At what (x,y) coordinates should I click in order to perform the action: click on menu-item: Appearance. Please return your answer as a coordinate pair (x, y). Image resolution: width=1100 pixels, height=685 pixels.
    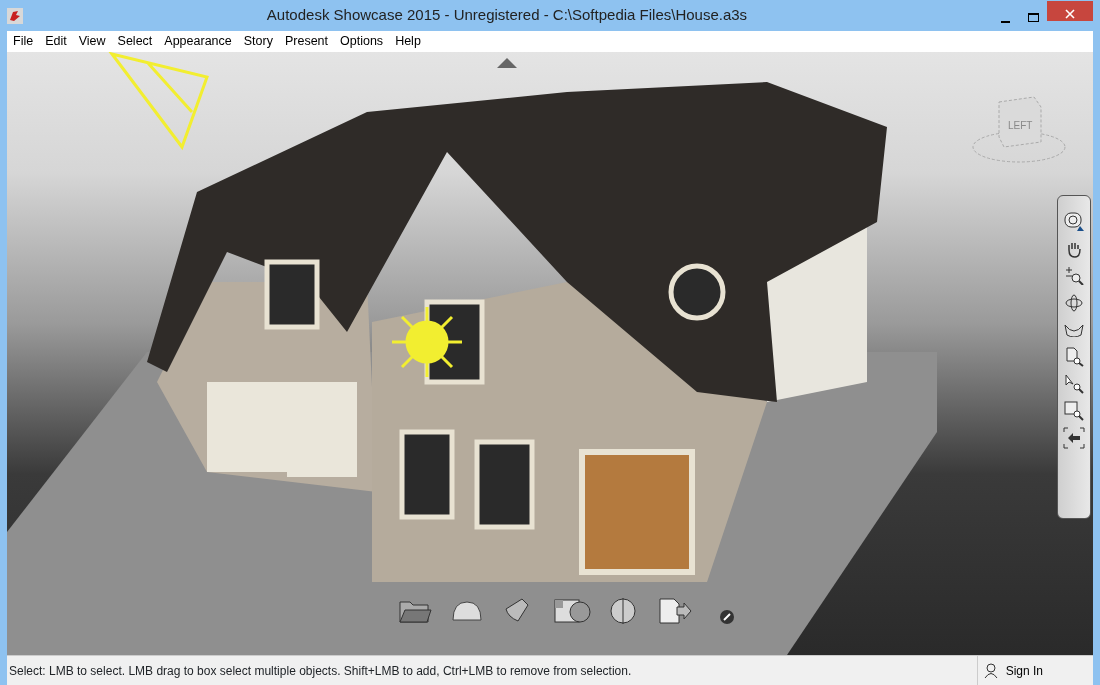
    Looking at the image, I should click on (198, 41).